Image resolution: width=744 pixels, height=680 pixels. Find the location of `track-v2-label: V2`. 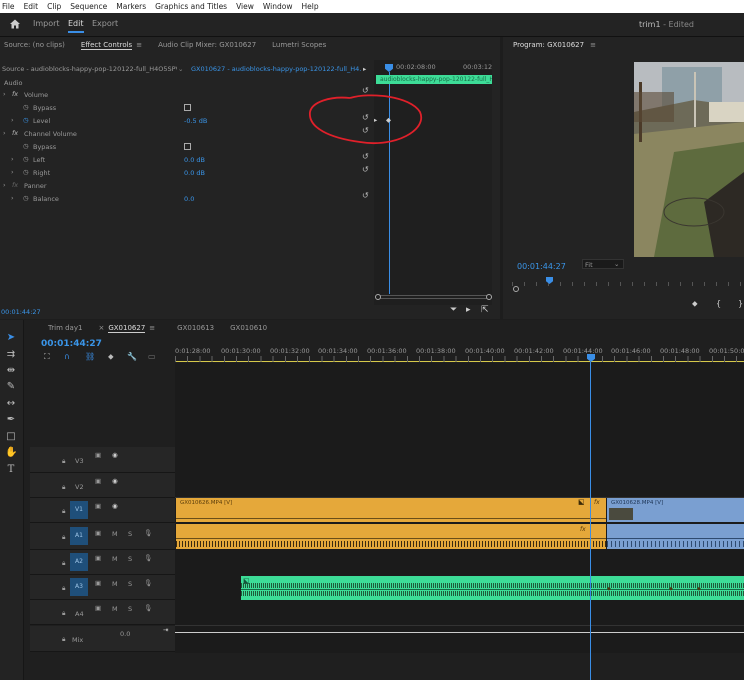

track-v2-label: V2 is located at coordinates (79, 487).